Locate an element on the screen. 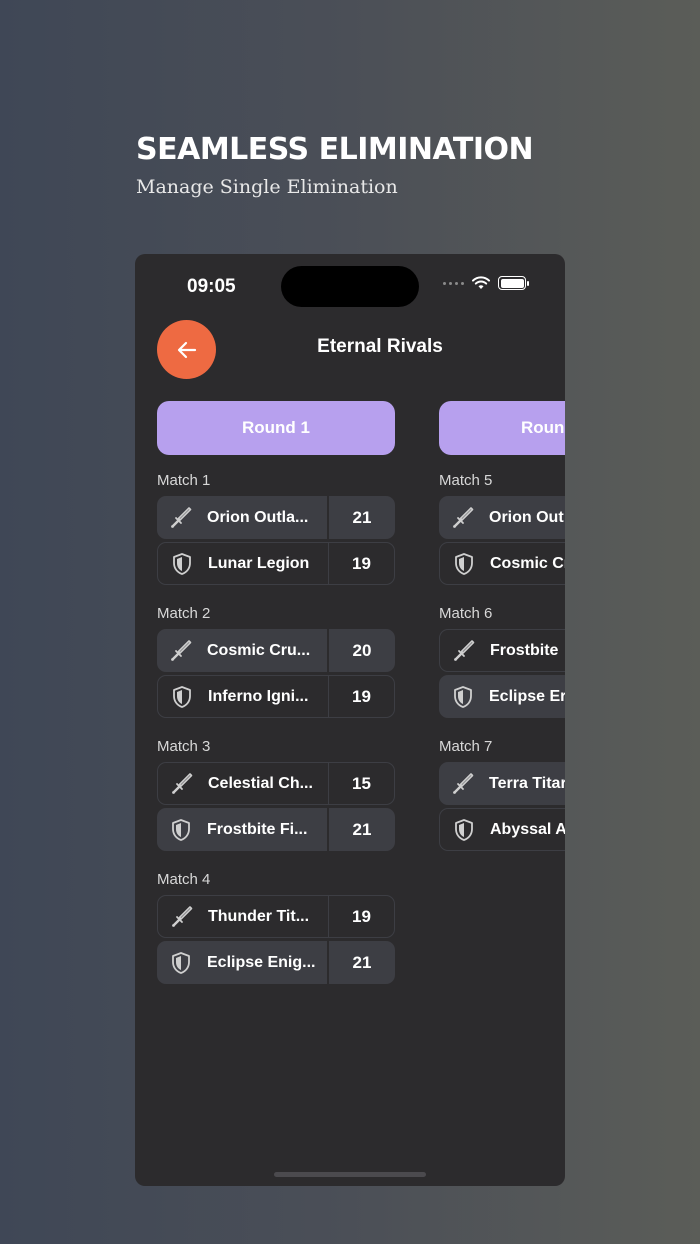 This screenshot has height=1244, width=700. status-indicators is located at coordinates (486, 283).